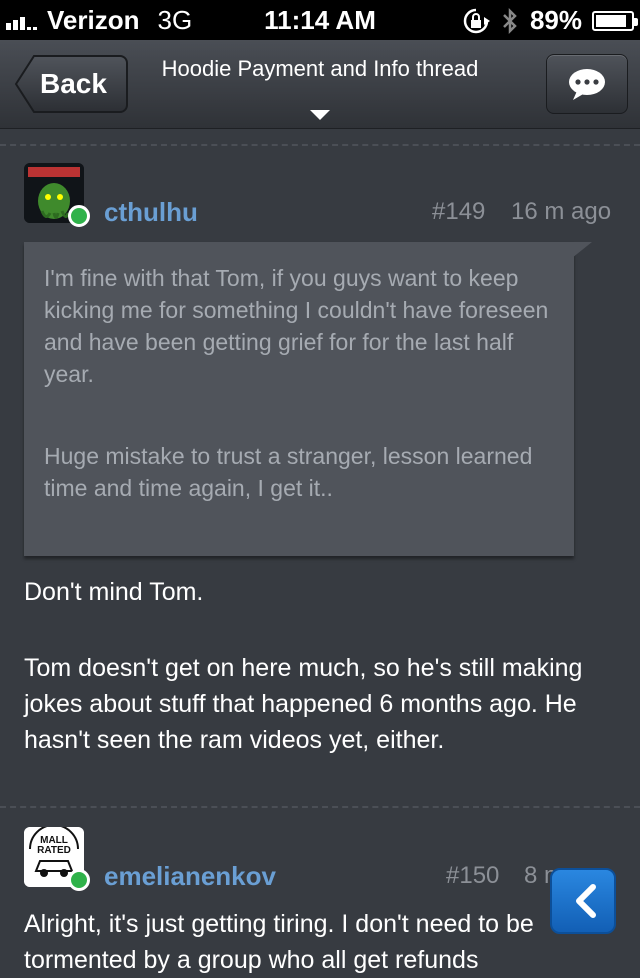 Image resolution: width=640 pixels, height=978 pixels. Describe the element at coordinates (320, 20) in the screenshot. I see `status-bar: Verizon 3G 11:14 AM 89%` at that location.